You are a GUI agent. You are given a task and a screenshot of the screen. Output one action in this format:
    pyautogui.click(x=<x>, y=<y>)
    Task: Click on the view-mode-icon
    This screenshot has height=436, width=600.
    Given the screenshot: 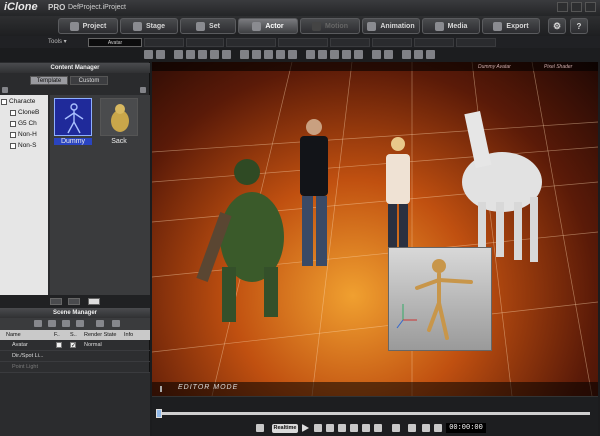 What is the action you would take?
    pyautogui.click(x=143, y=90)
    